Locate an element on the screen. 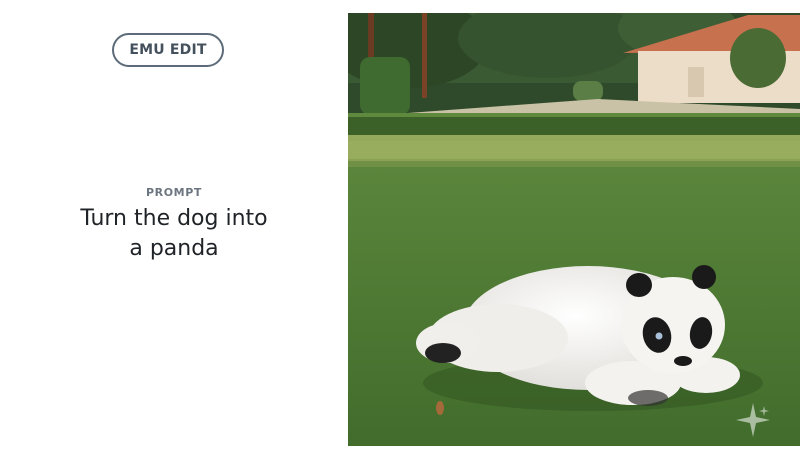 The width and height of the screenshot is (800, 450). emu-edit-badge: EMU EDIT is located at coordinates (168, 50).